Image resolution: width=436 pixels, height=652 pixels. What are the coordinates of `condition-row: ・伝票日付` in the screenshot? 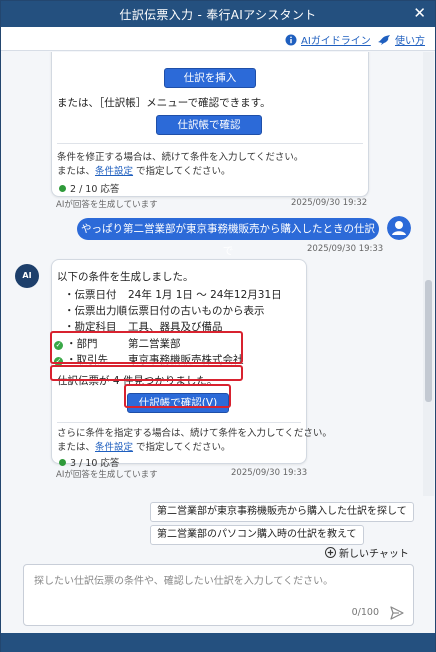 It's located at (90, 295).